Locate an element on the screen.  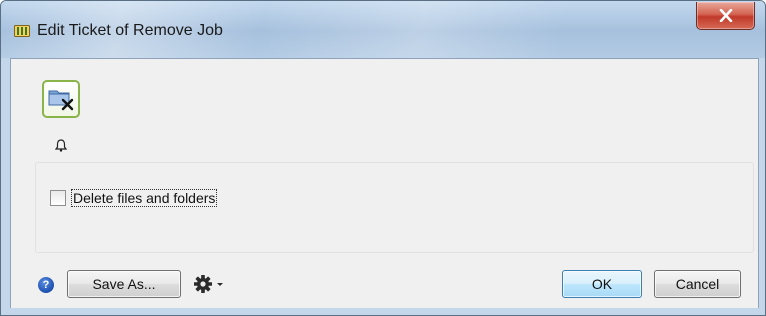
close-button is located at coordinates (725, 16).